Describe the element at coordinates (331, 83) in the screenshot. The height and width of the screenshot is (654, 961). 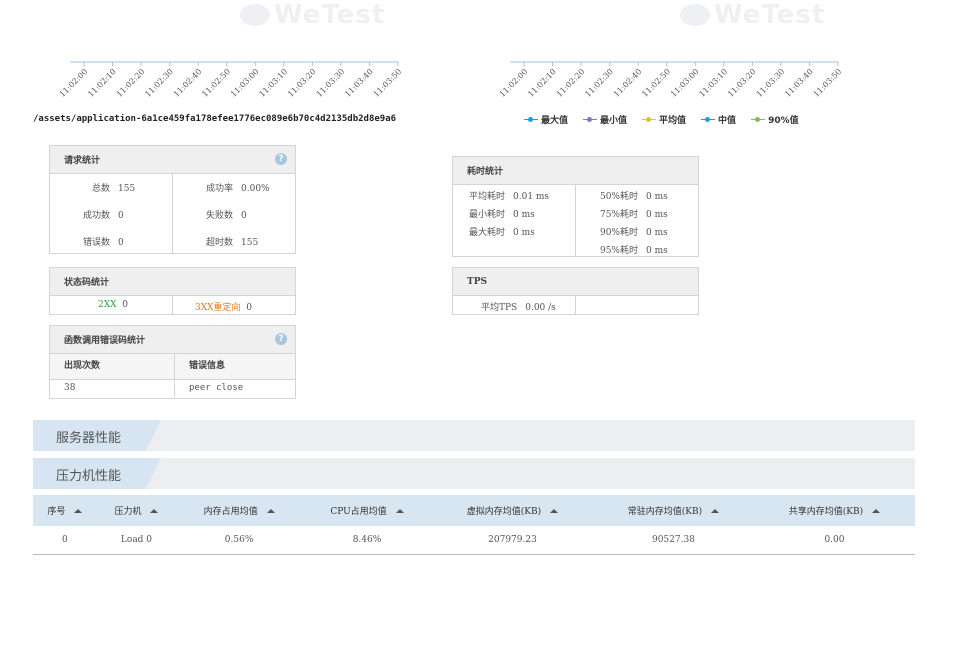
I see `left-chart-tick-label: 11:03:30` at that location.